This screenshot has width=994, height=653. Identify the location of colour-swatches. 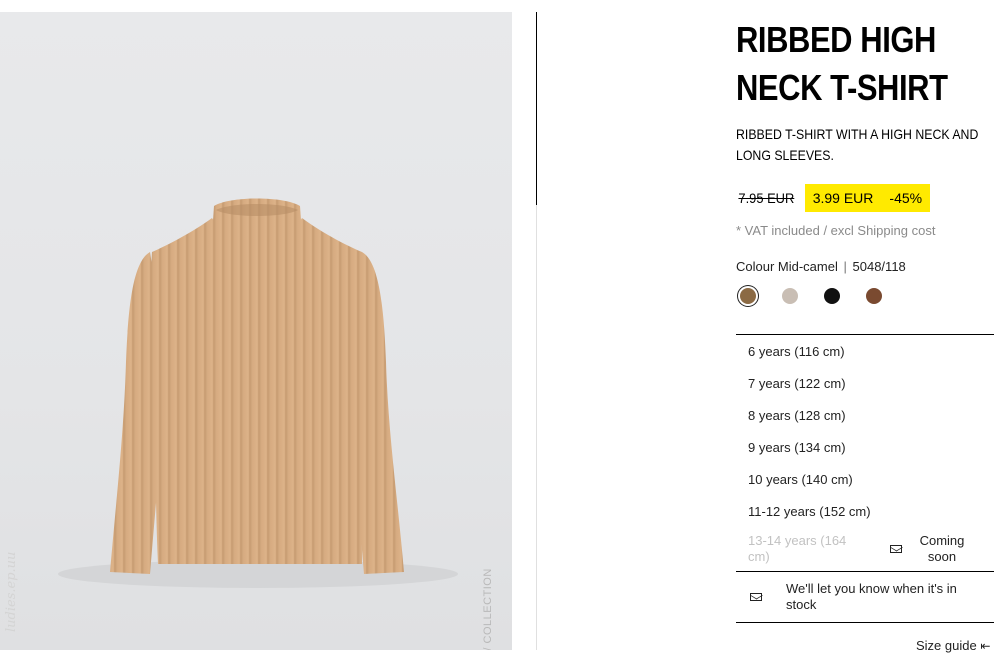
(822, 296).